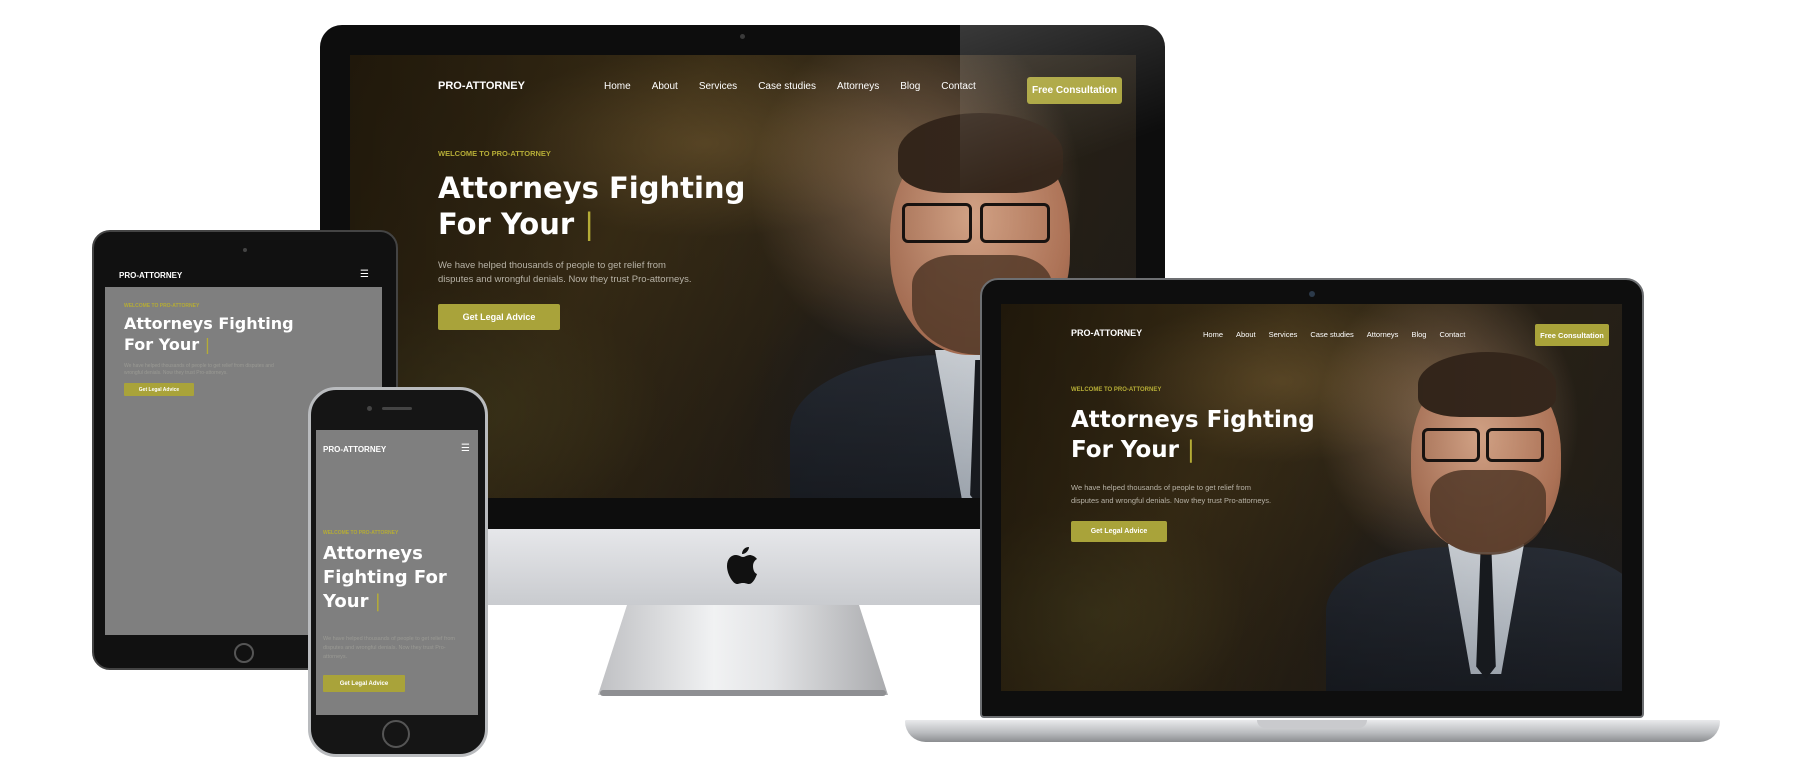 This screenshot has height=760, width=1800. Describe the element at coordinates (742, 36) in the screenshot. I see `imac-camera` at that location.